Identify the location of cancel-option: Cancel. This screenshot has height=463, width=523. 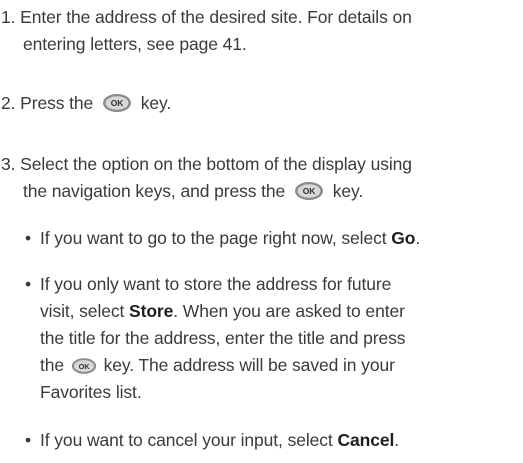
(366, 440).